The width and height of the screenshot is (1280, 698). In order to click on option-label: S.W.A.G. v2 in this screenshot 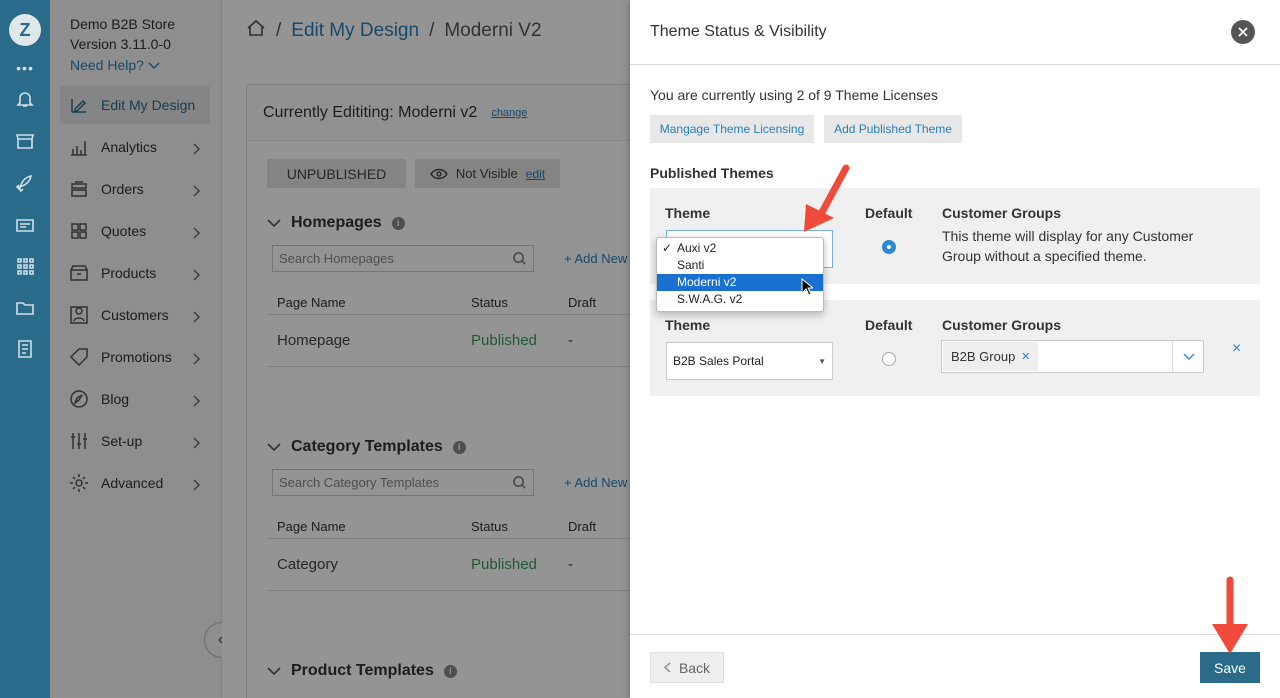, I will do `click(710, 299)`.